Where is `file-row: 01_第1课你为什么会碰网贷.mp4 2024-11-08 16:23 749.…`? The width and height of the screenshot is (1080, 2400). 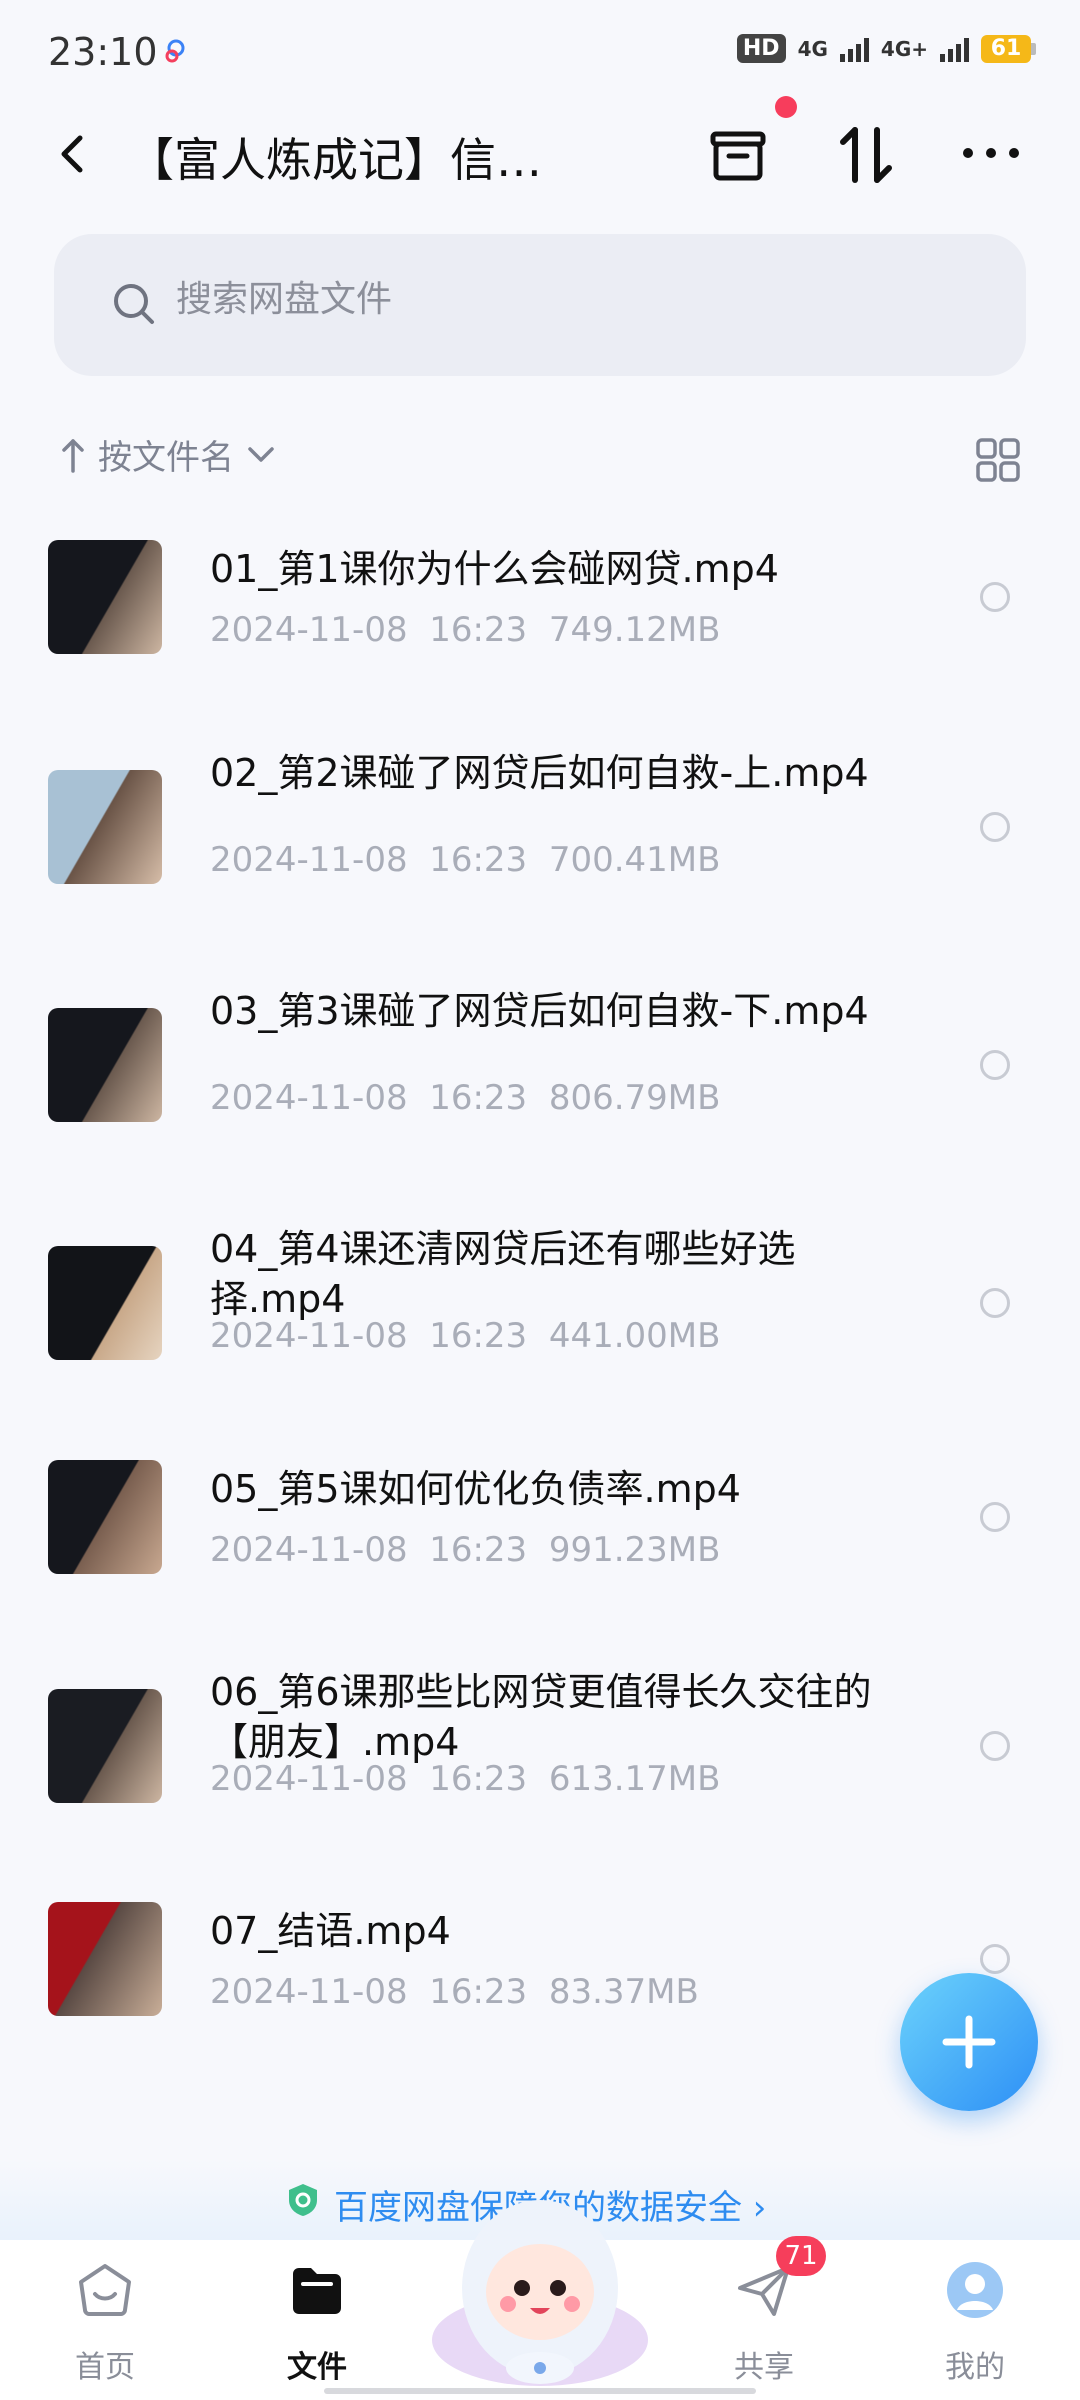
file-row: 01_第1课你为什么会碰网贷.mp4 2024-11-08 16:23 749.… is located at coordinates (540, 640).